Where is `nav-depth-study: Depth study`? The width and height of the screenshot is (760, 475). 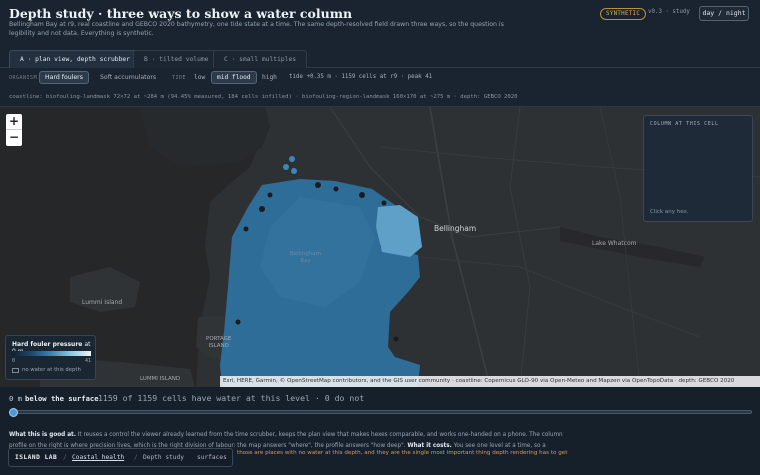 nav-depth-study: Depth study is located at coordinates (163, 457).